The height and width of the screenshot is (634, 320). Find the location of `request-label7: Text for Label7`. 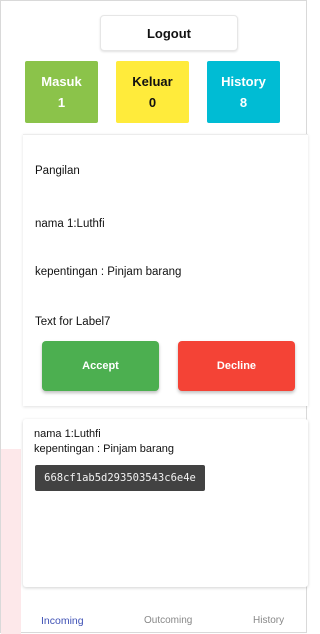

request-label7: Text for Label7 is located at coordinates (73, 322).